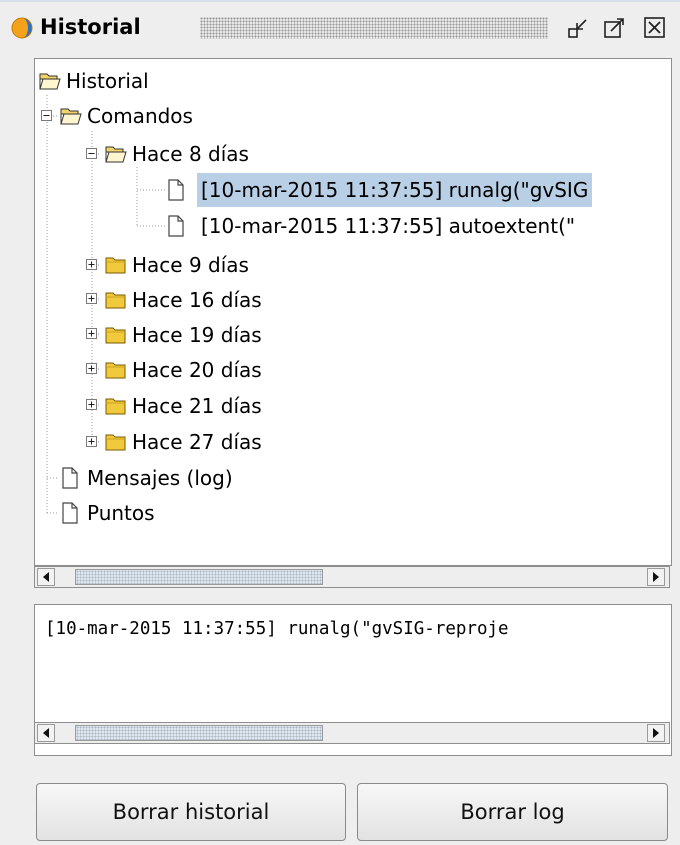 The image size is (680, 845). I want to click on tree-node-days-20: Hace 20 días, so click(195, 370).